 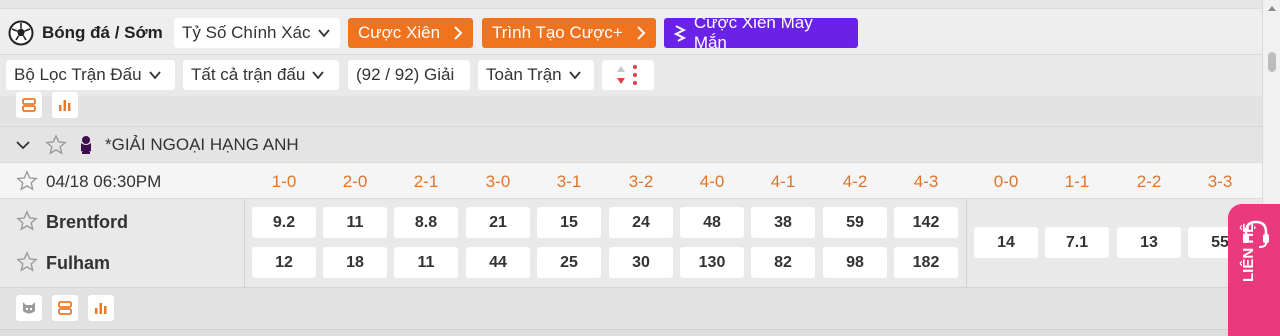 I want to click on live-stream-button, so click(x=29, y=308).